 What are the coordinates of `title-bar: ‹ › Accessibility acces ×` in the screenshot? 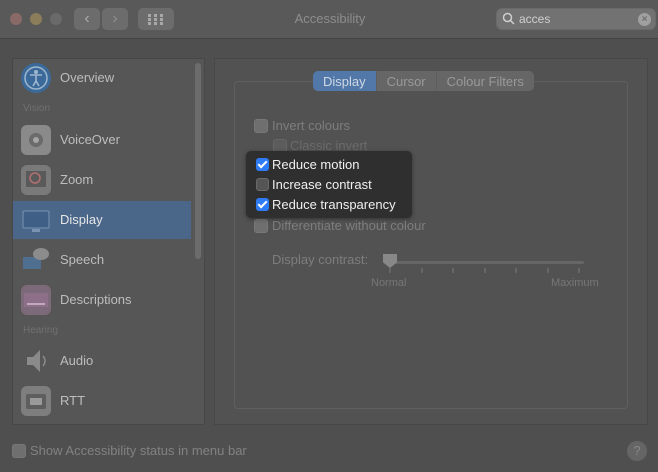 It's located at (329, 19).